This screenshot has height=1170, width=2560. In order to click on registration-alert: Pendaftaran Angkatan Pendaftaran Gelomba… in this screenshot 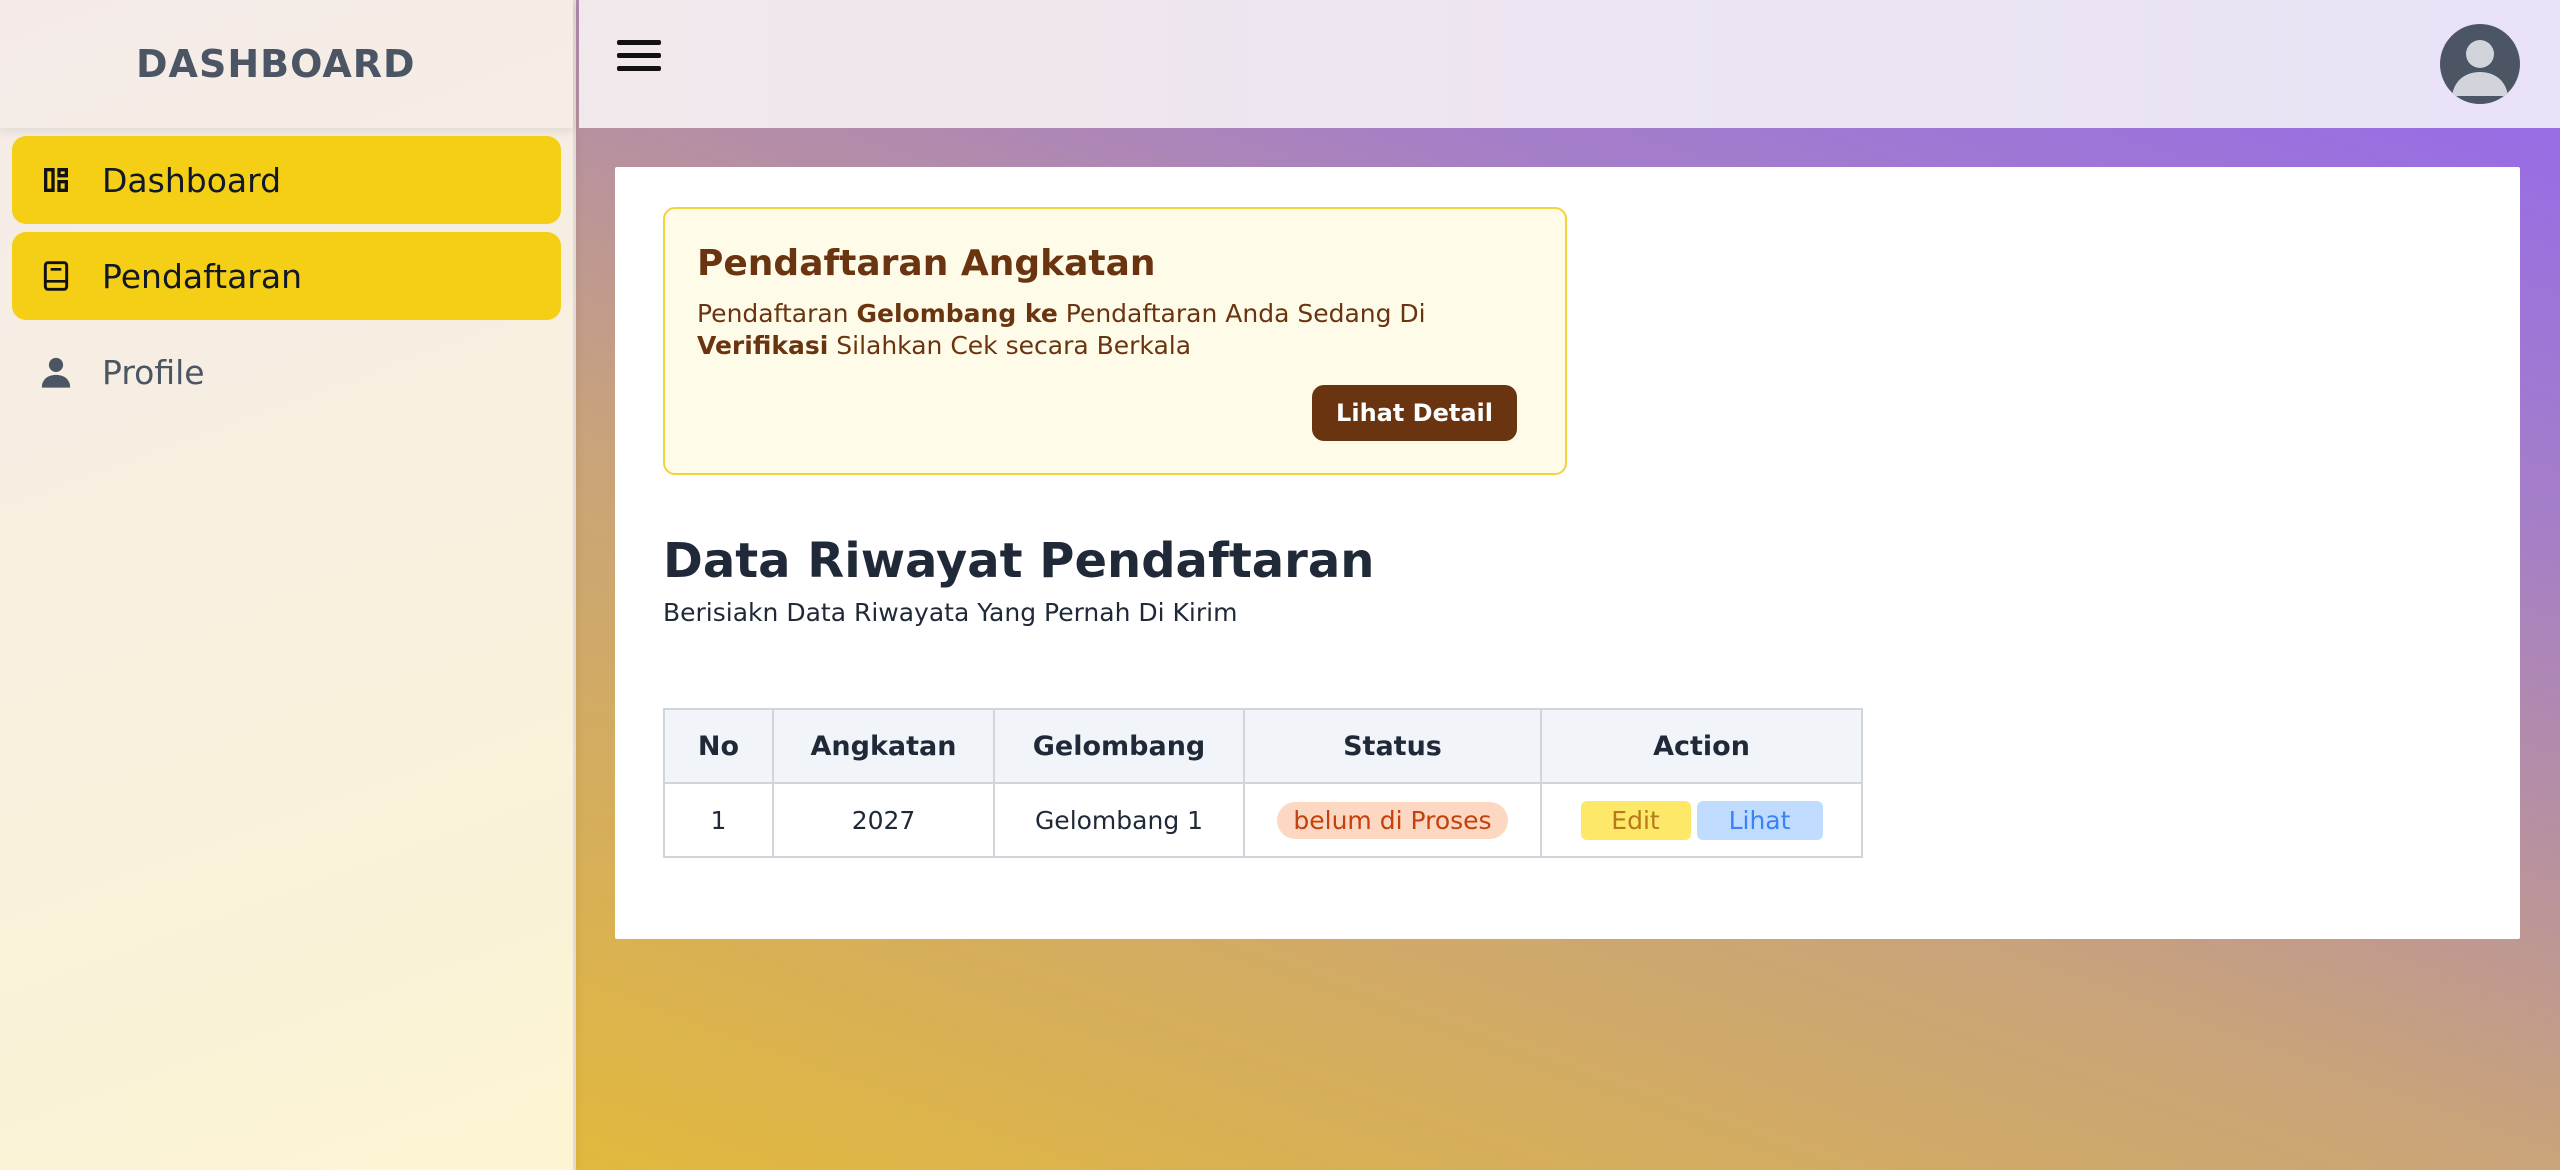, I will do `click(1115, 341)`.